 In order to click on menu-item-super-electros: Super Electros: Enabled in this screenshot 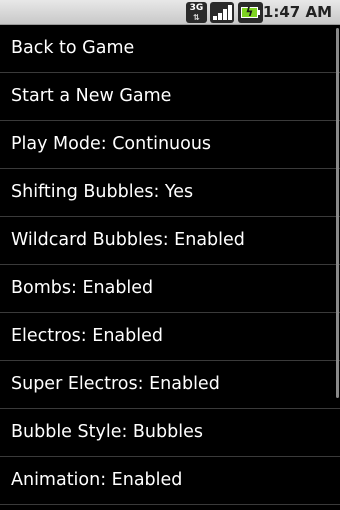, I will do `click(170, 385)`.